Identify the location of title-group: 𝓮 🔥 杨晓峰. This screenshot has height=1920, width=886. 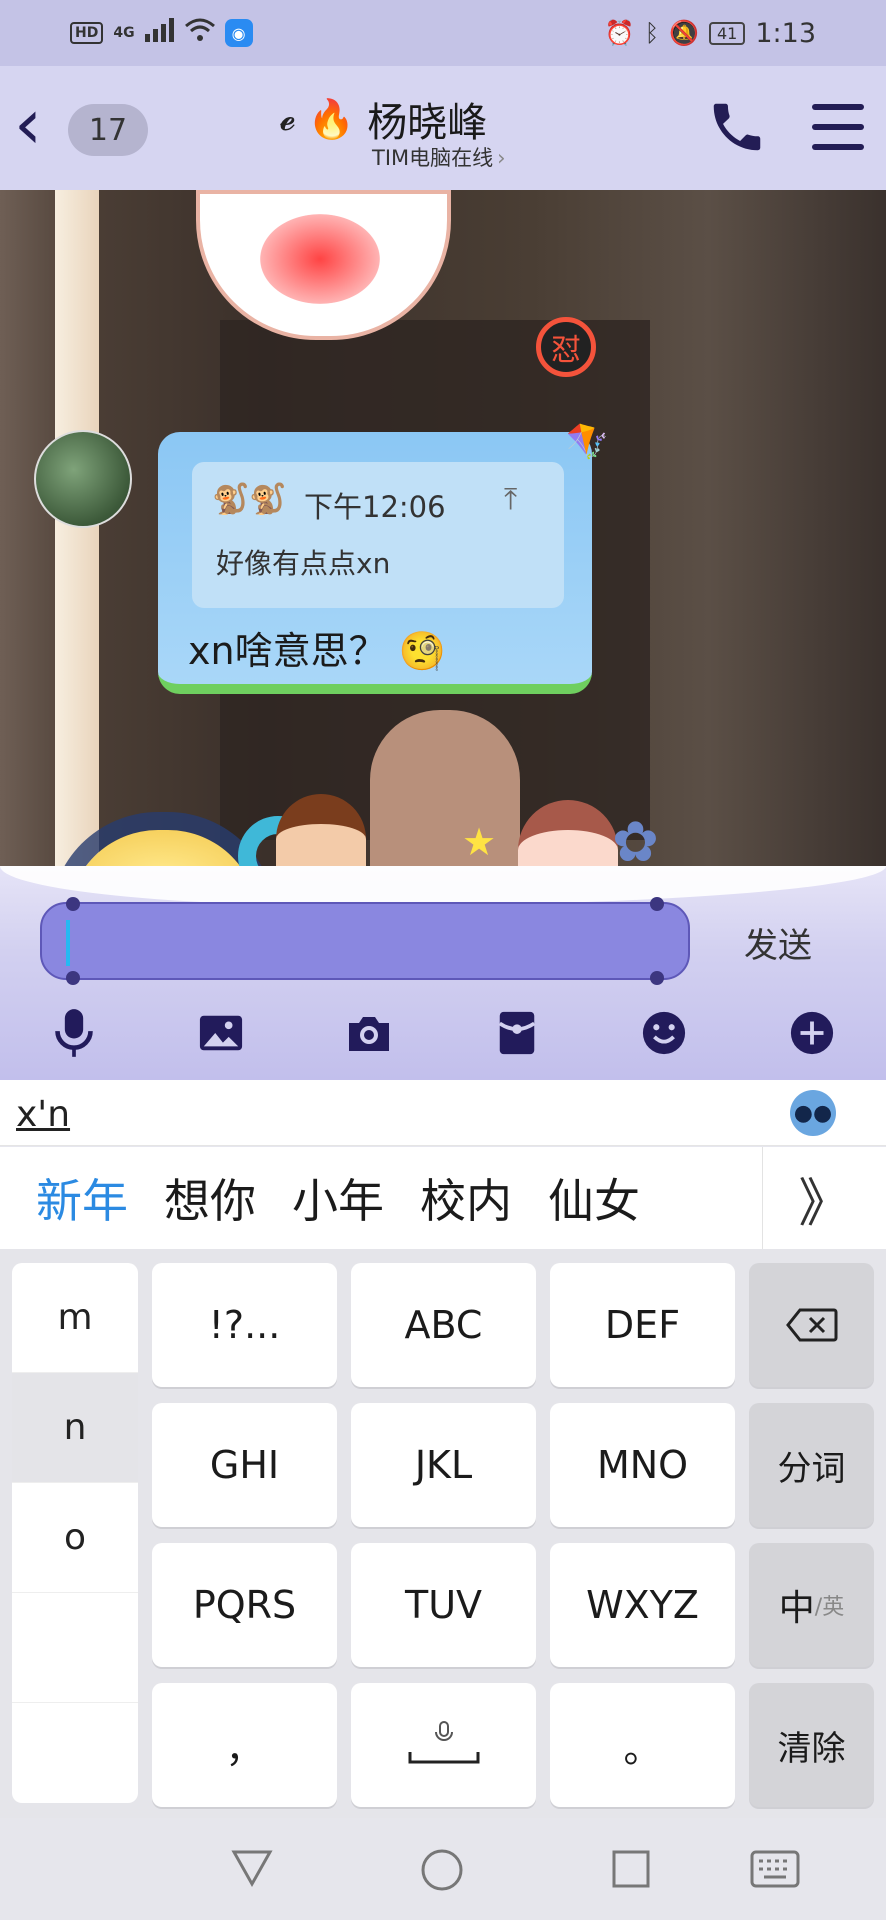
(383, 119).